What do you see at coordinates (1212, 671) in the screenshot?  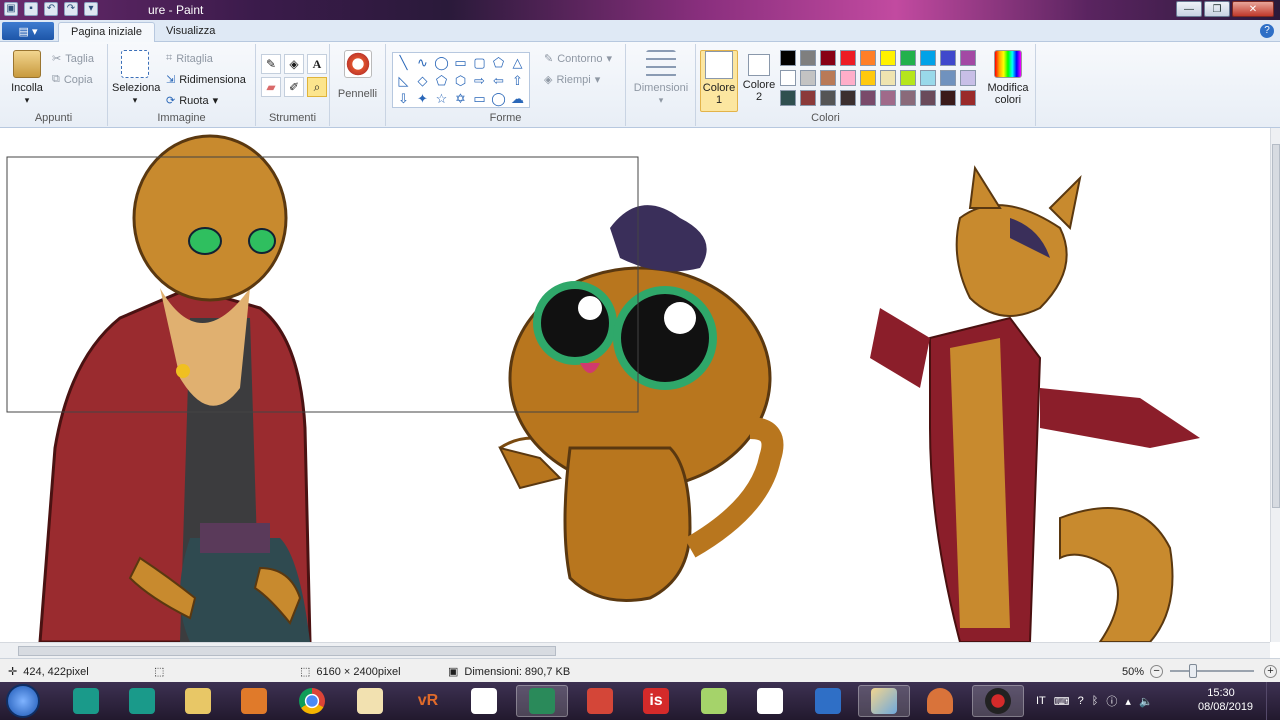 I see `zoom-slider-track` at bounding box center [1212, 671].